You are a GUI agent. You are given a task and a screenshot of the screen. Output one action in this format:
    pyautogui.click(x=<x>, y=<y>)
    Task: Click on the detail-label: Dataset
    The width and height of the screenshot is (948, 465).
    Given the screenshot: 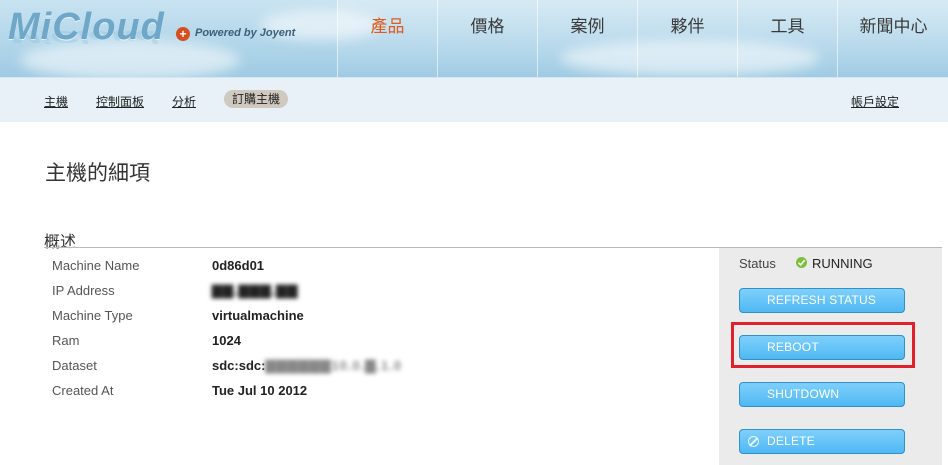 What is the action you would take?
    pyautogui.click(x=74, y=365)
    